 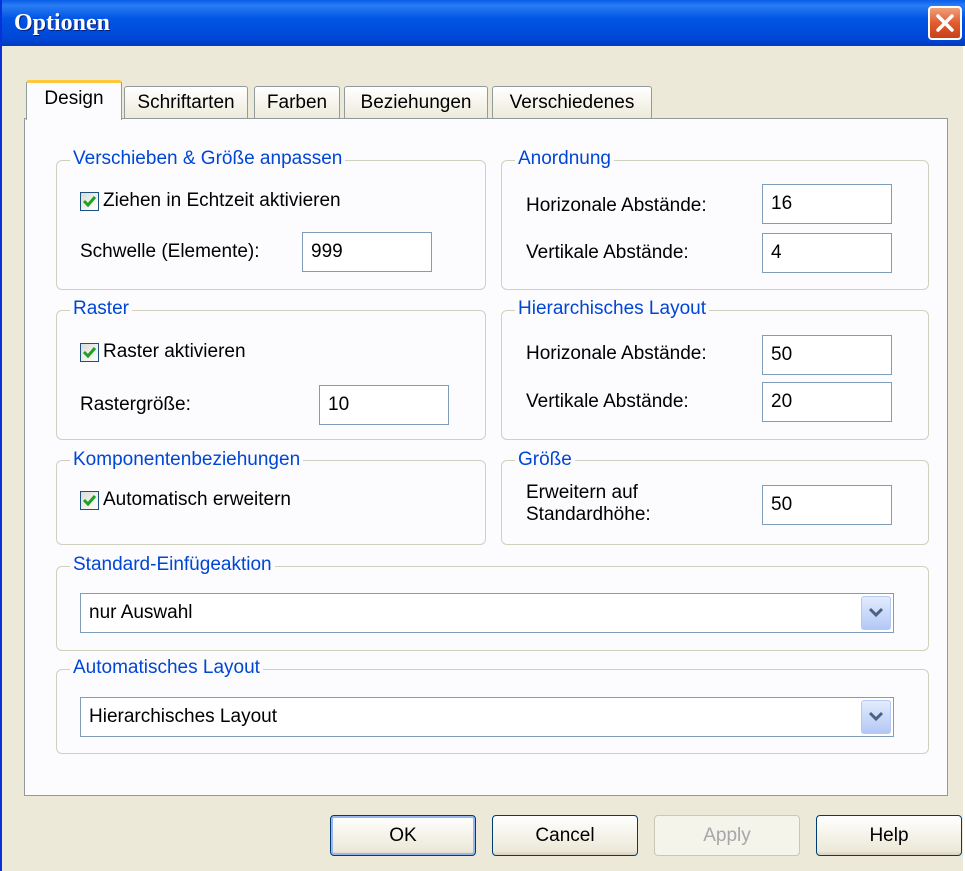 I want to click on realtime-drag-checkbox, so click(x=89, y=201).